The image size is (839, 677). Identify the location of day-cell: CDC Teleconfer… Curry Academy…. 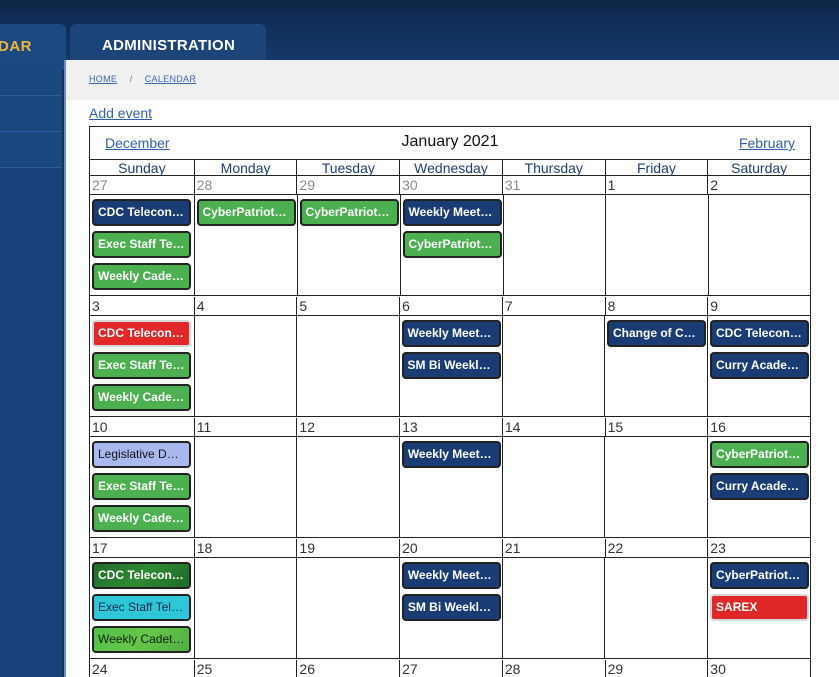
(758, 366).